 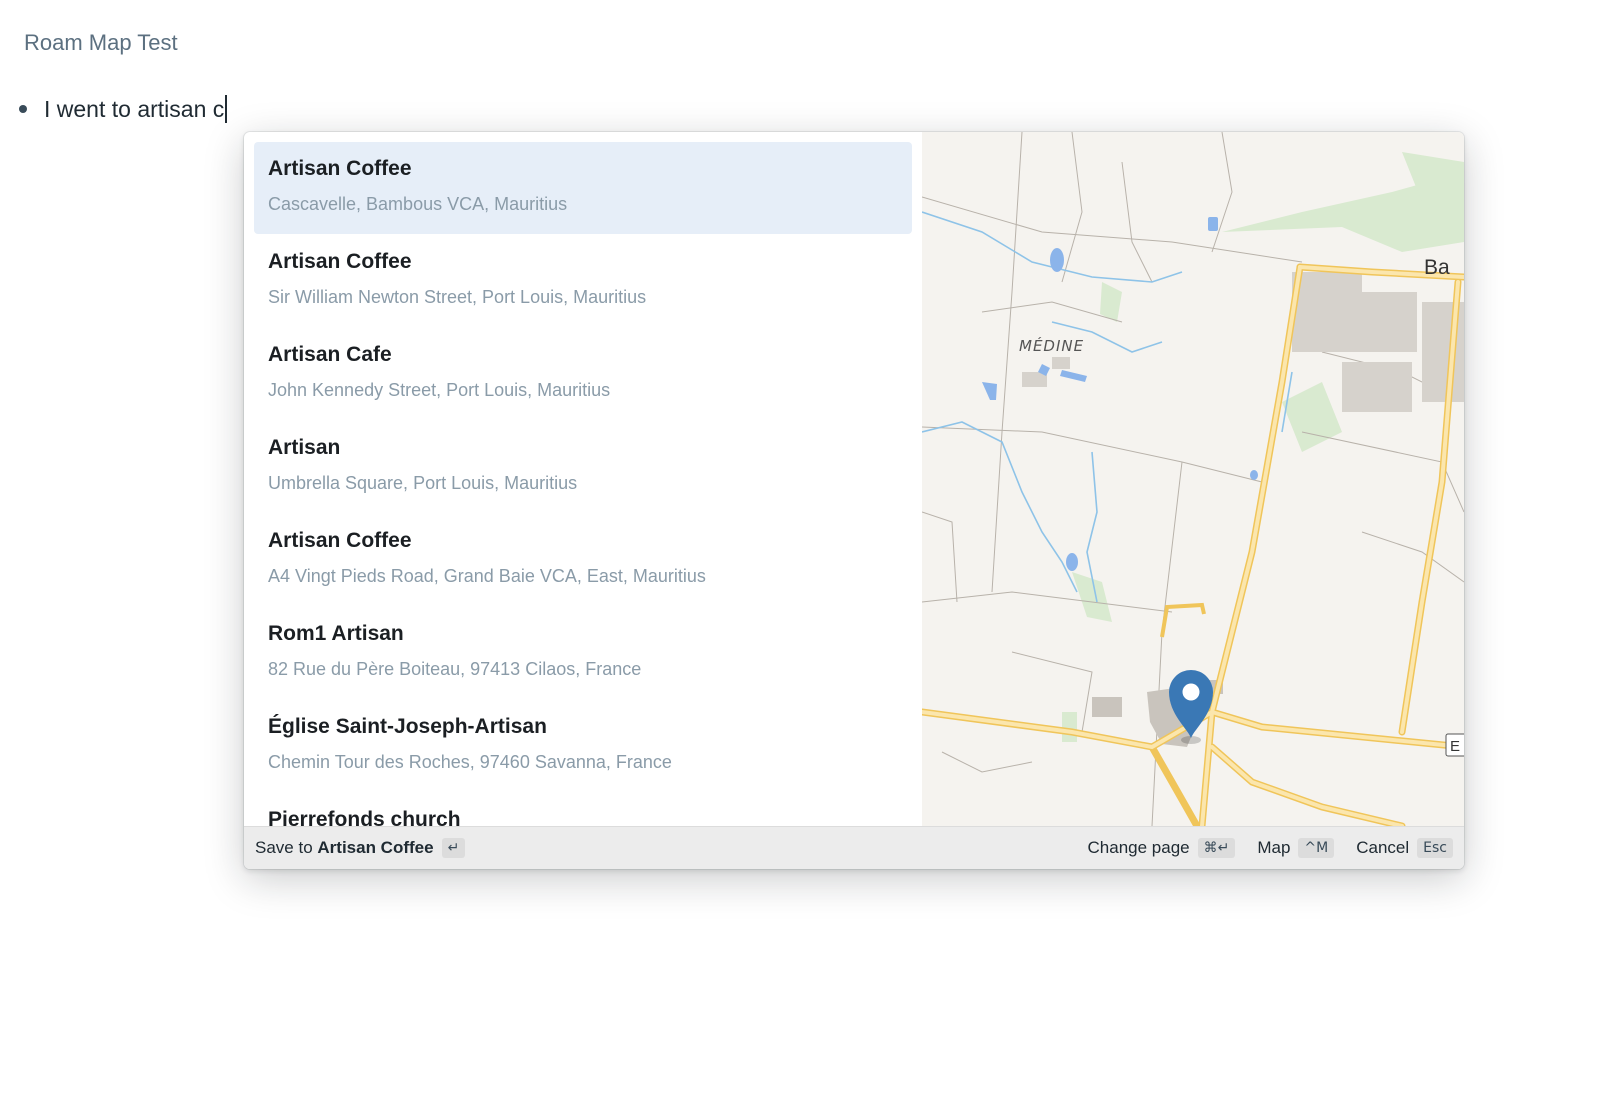 I want to click on cmd-enter-key-hint: ⌘↵, so click(x=1216, y=848).